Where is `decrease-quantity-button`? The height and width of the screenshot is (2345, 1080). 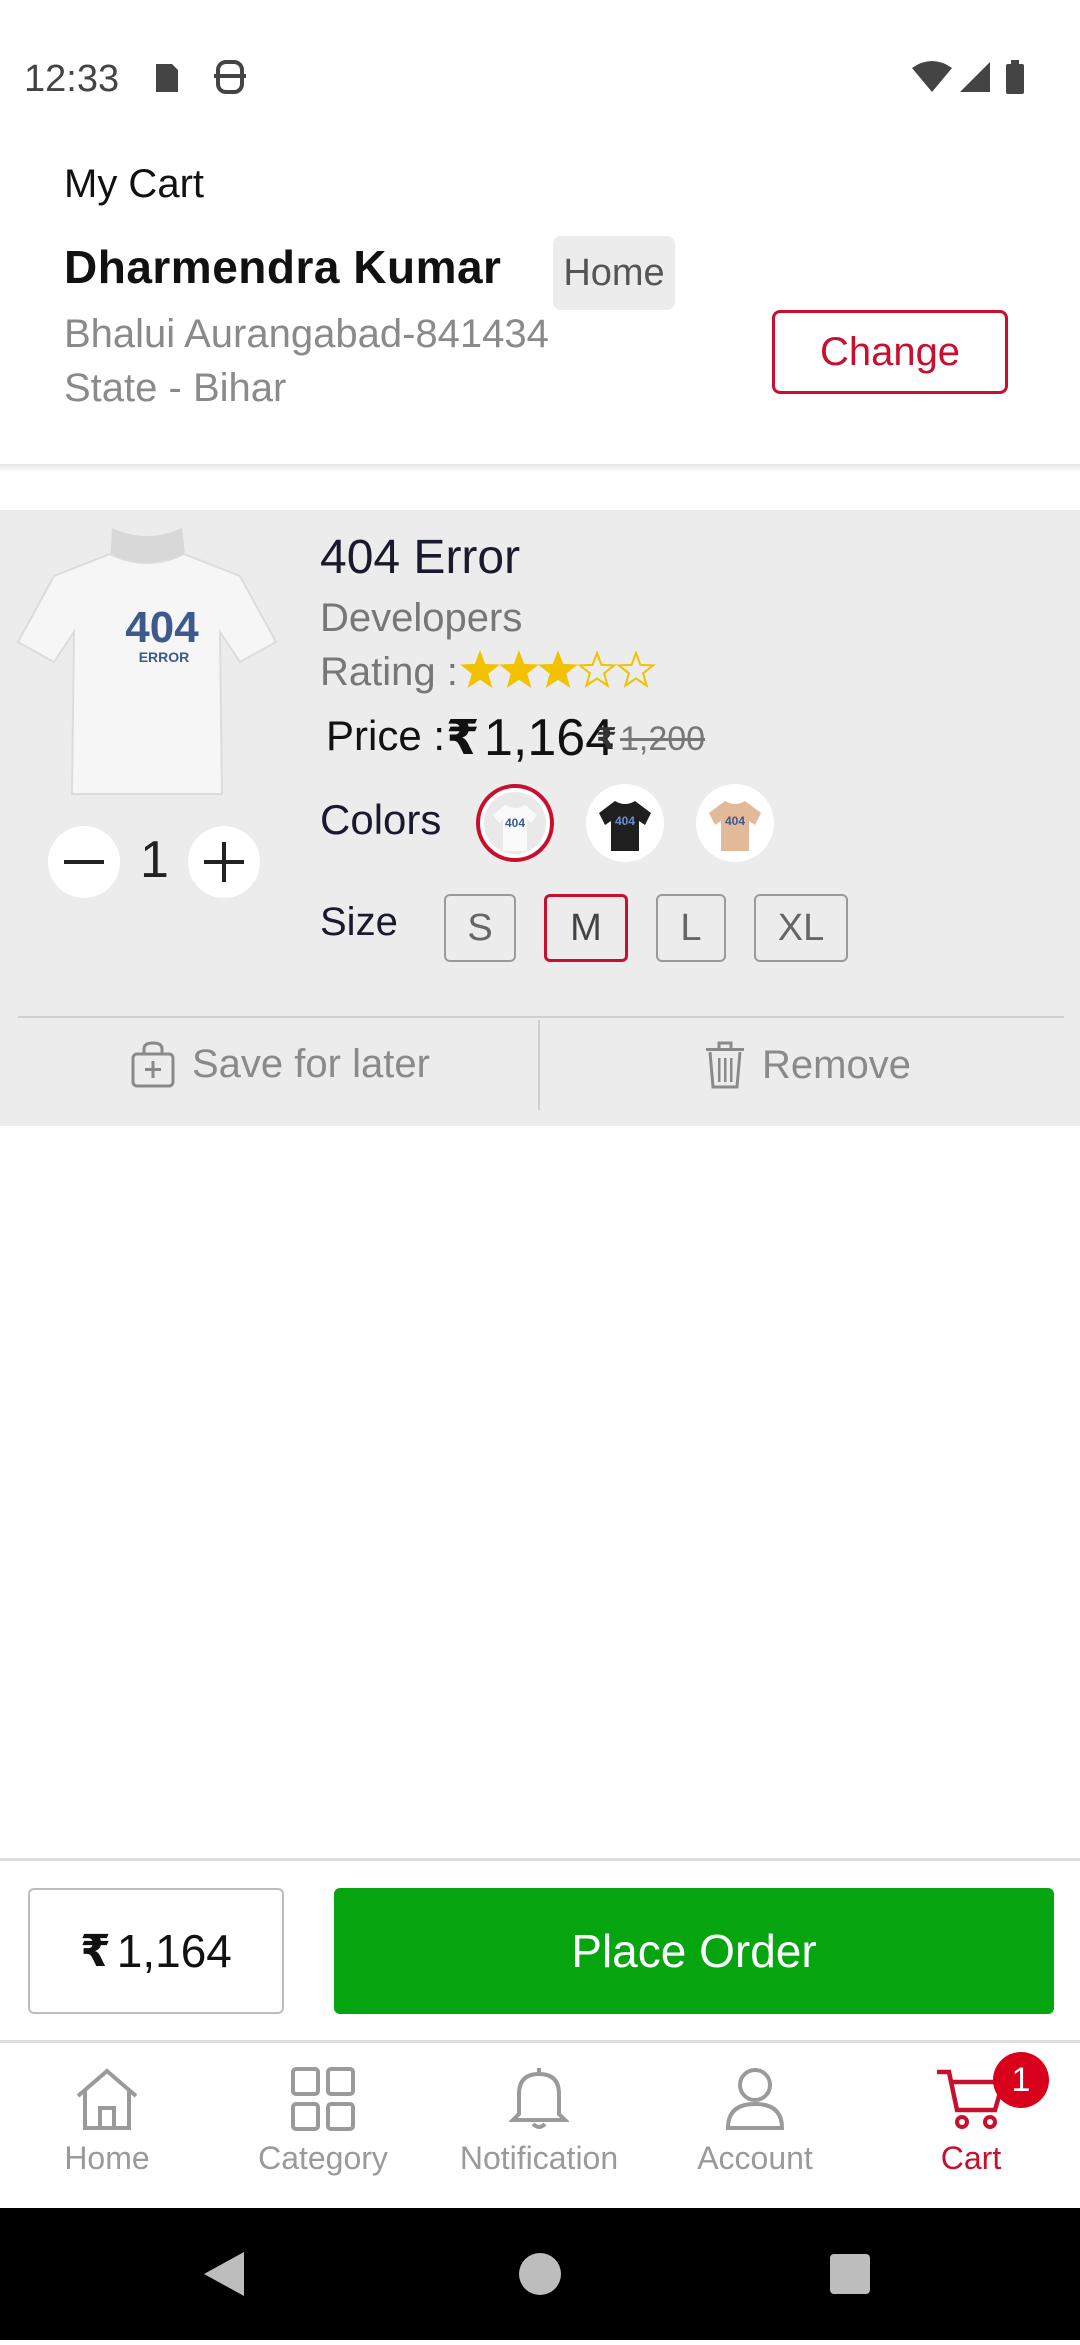
decrease-quantity-button is located at coordinates (84, 862).